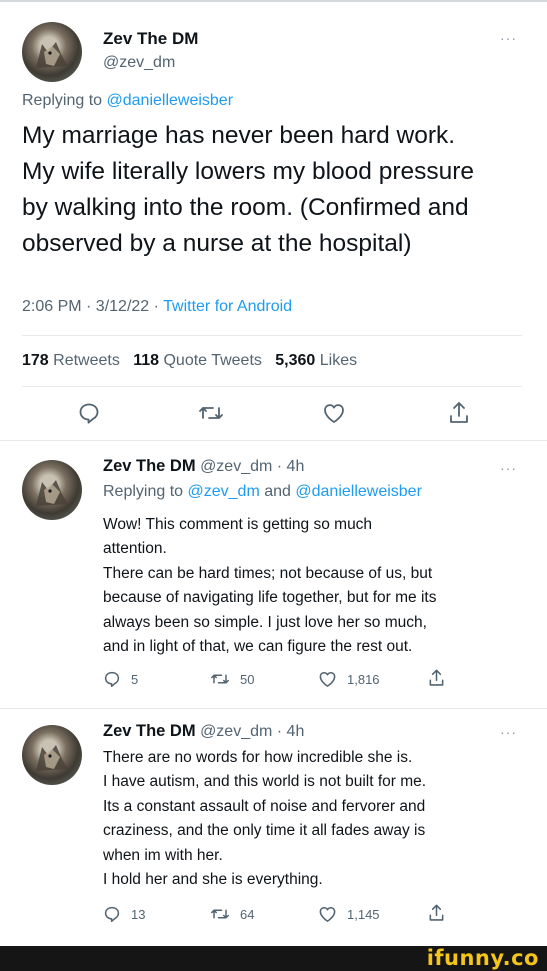 The image size is (547, 971). What do you see at coordinates (245, 207) in the screenshot?
I see `tweet-text-line: by walking into the room. (Confirmed and` at bounding box center [245, 207].